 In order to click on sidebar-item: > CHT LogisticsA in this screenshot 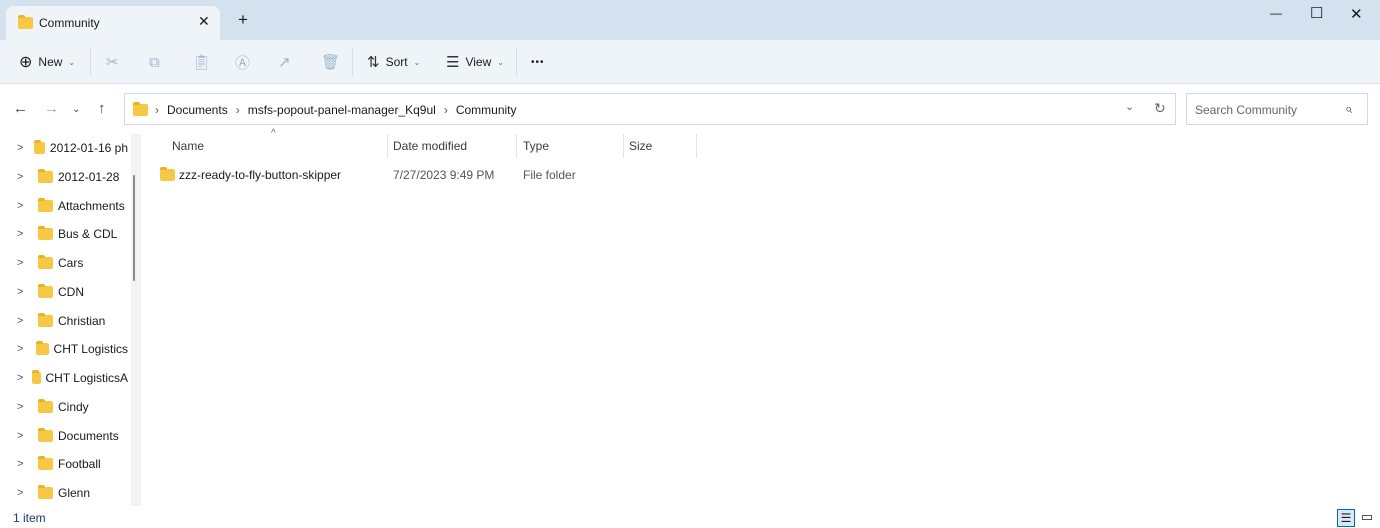, I will do `click(64, 378)`.